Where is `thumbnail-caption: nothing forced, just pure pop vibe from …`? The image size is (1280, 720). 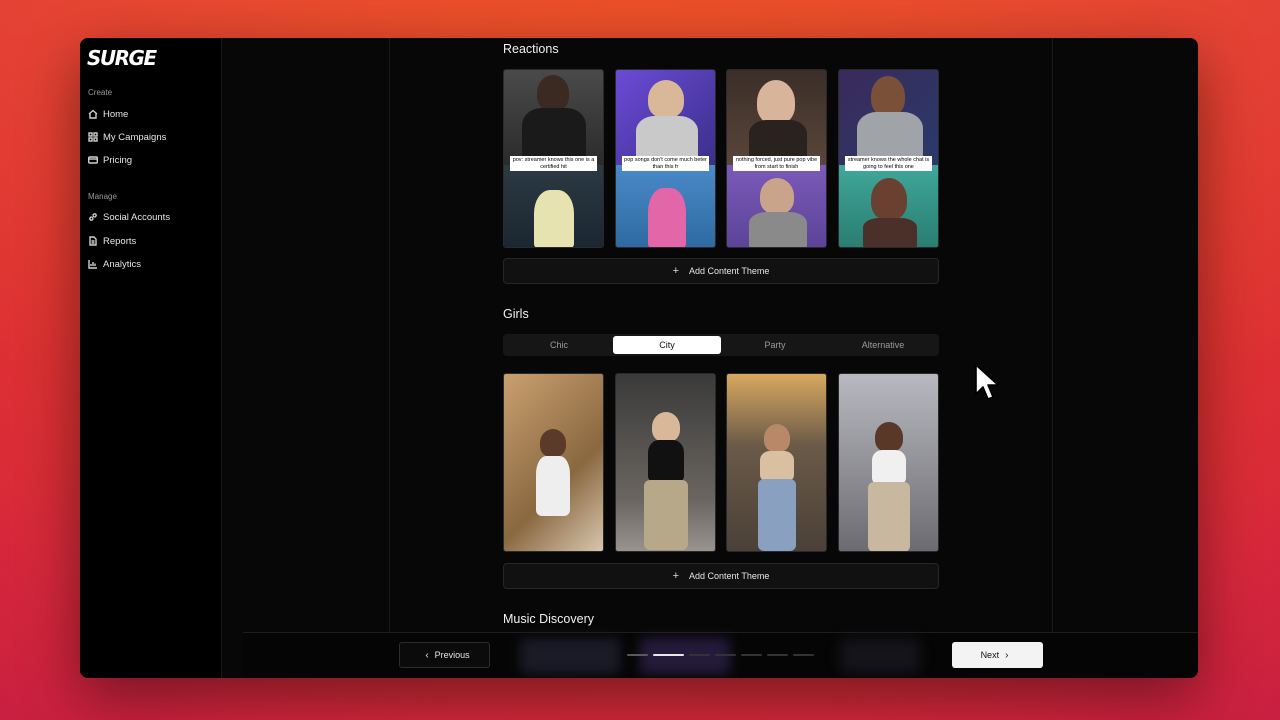 thumbnail-caption: nothing forced, just pure pop vibe from … is located at coordinates (776, 163).